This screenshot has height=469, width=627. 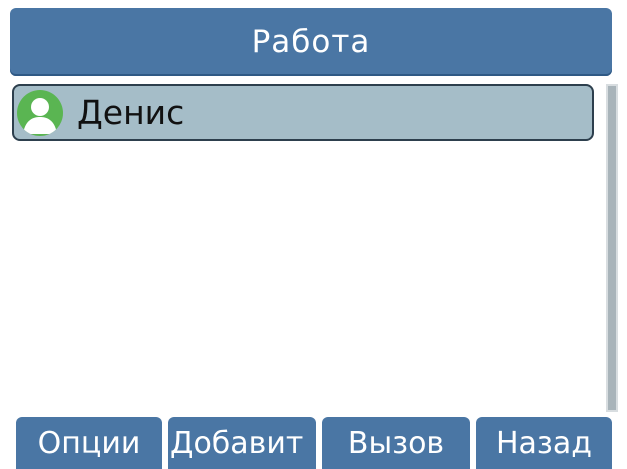 I want to click on title-bar: Работа, so click(x=311, y=42).